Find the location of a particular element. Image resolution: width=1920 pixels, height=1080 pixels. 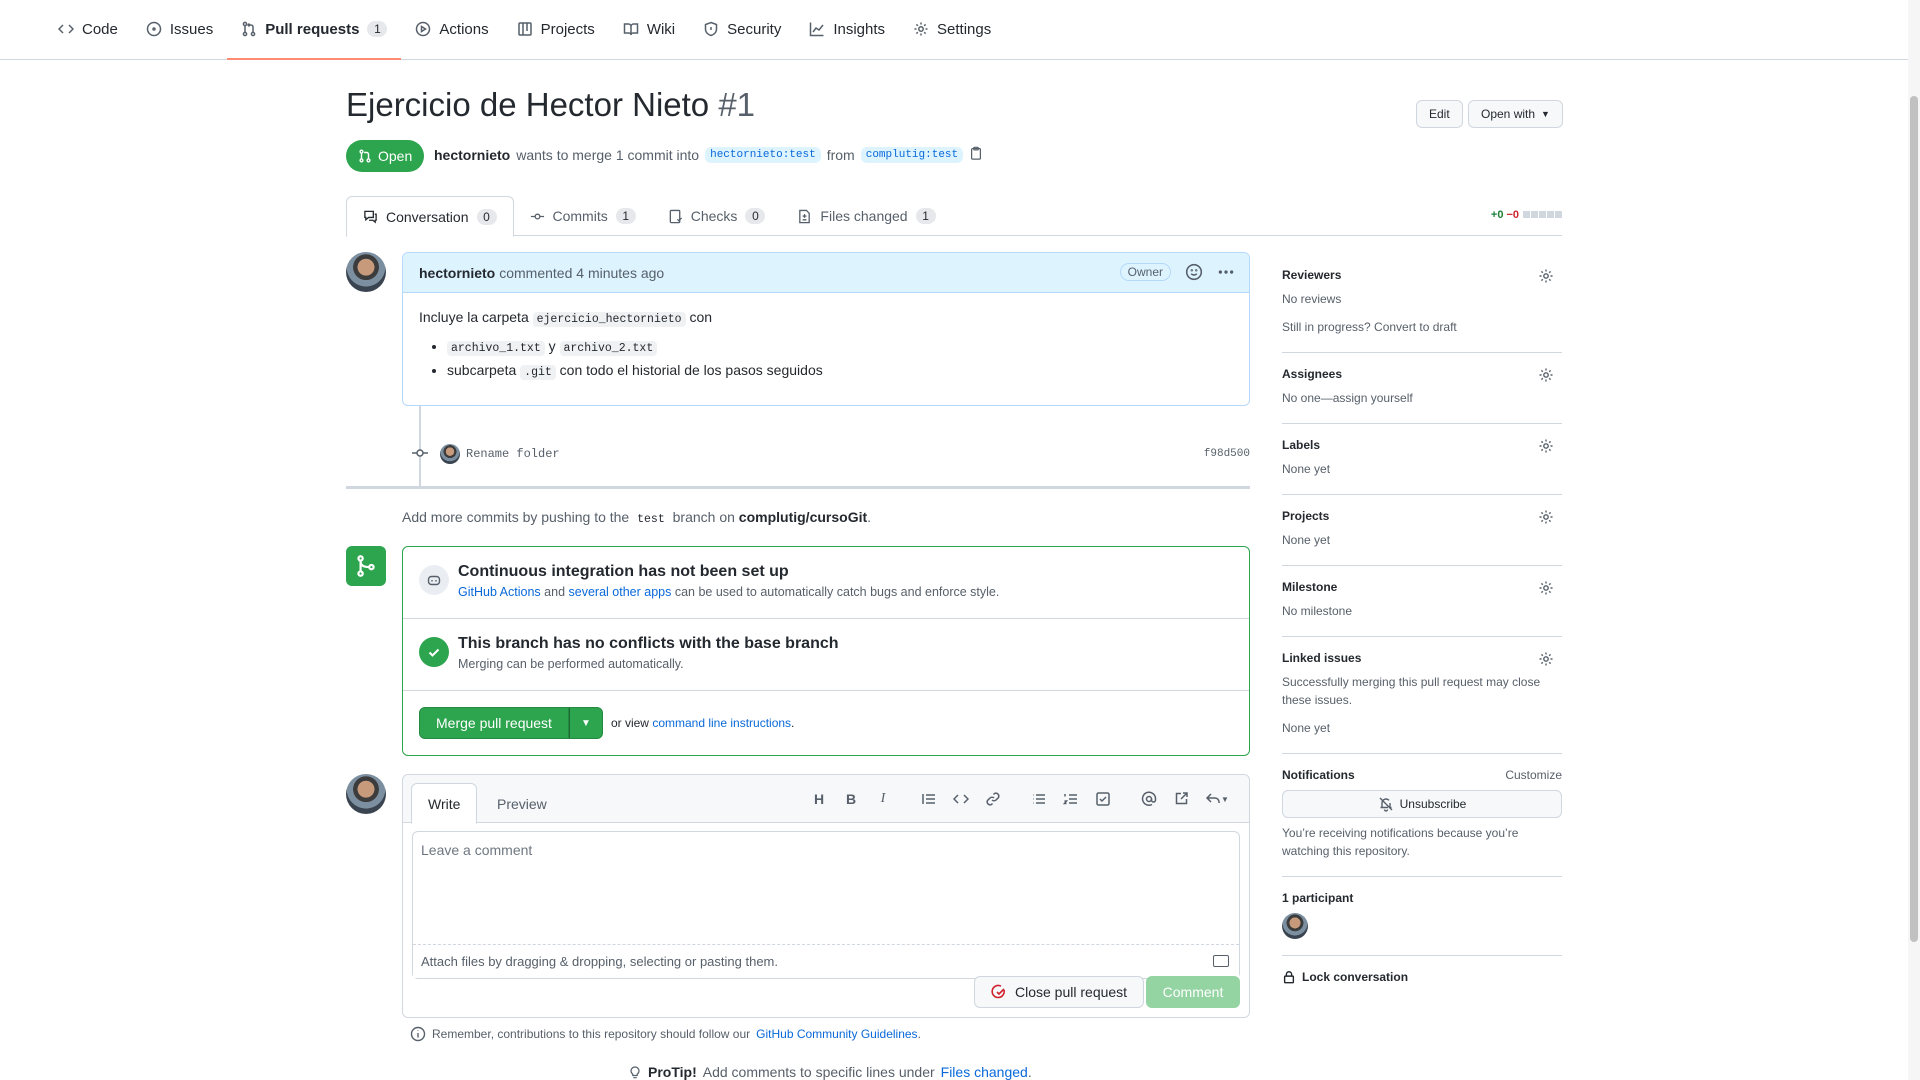

convert-to-draft-link: Still in progress? Convert to draft is located at coordinates (1422, 327).